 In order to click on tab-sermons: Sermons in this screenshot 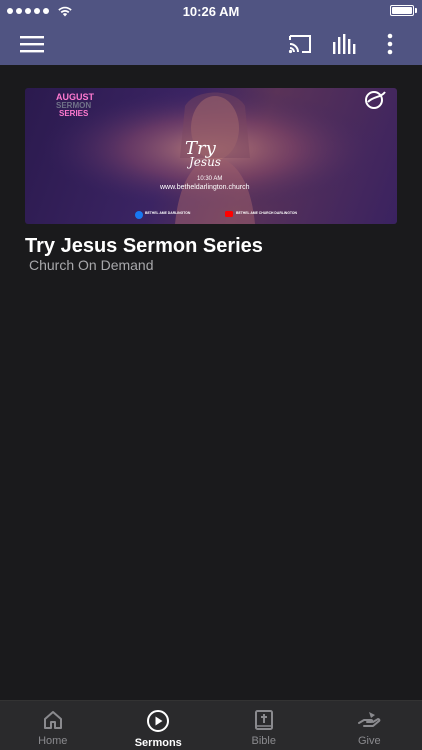, I will do `click(159, 725)`.